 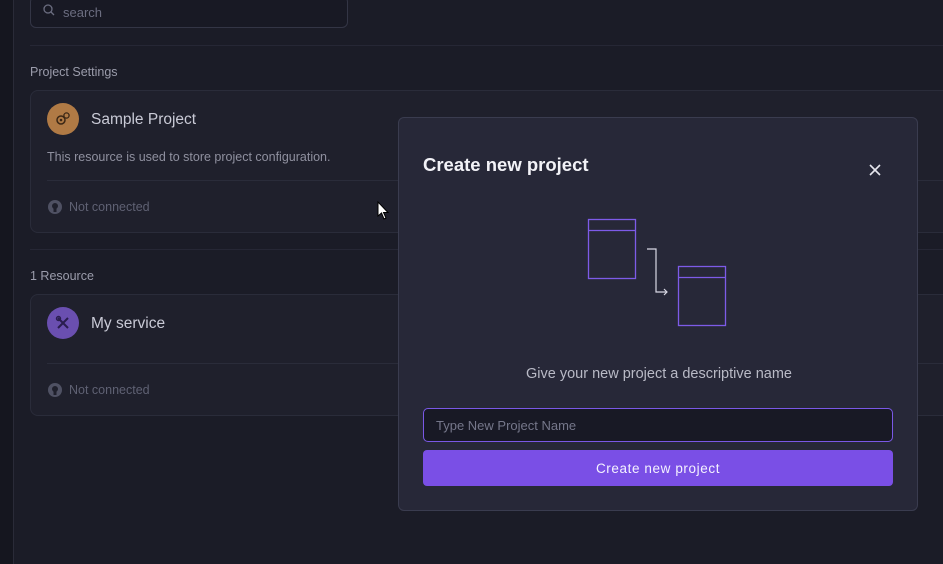 What do you see at coordinates (875, 170) in the screenshot?
I see `close-icon` at bounding box center [875, 170].